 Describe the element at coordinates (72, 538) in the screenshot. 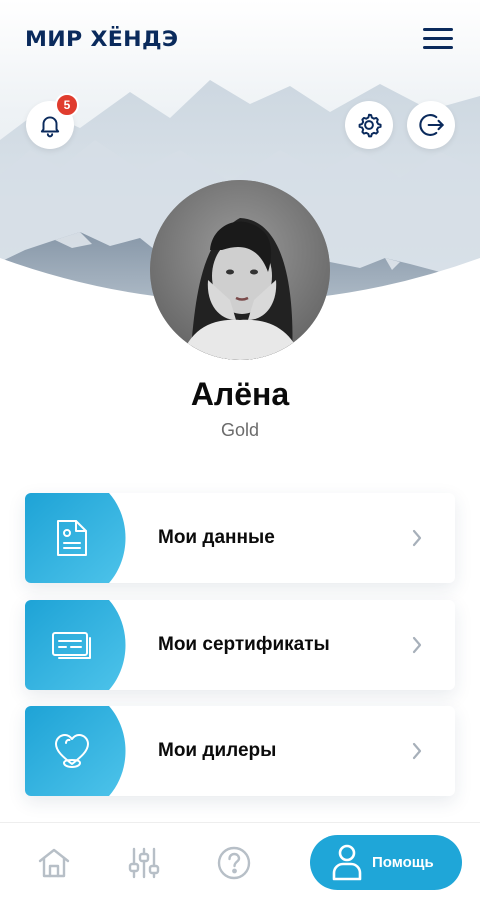

I see `document-icon` at that location.